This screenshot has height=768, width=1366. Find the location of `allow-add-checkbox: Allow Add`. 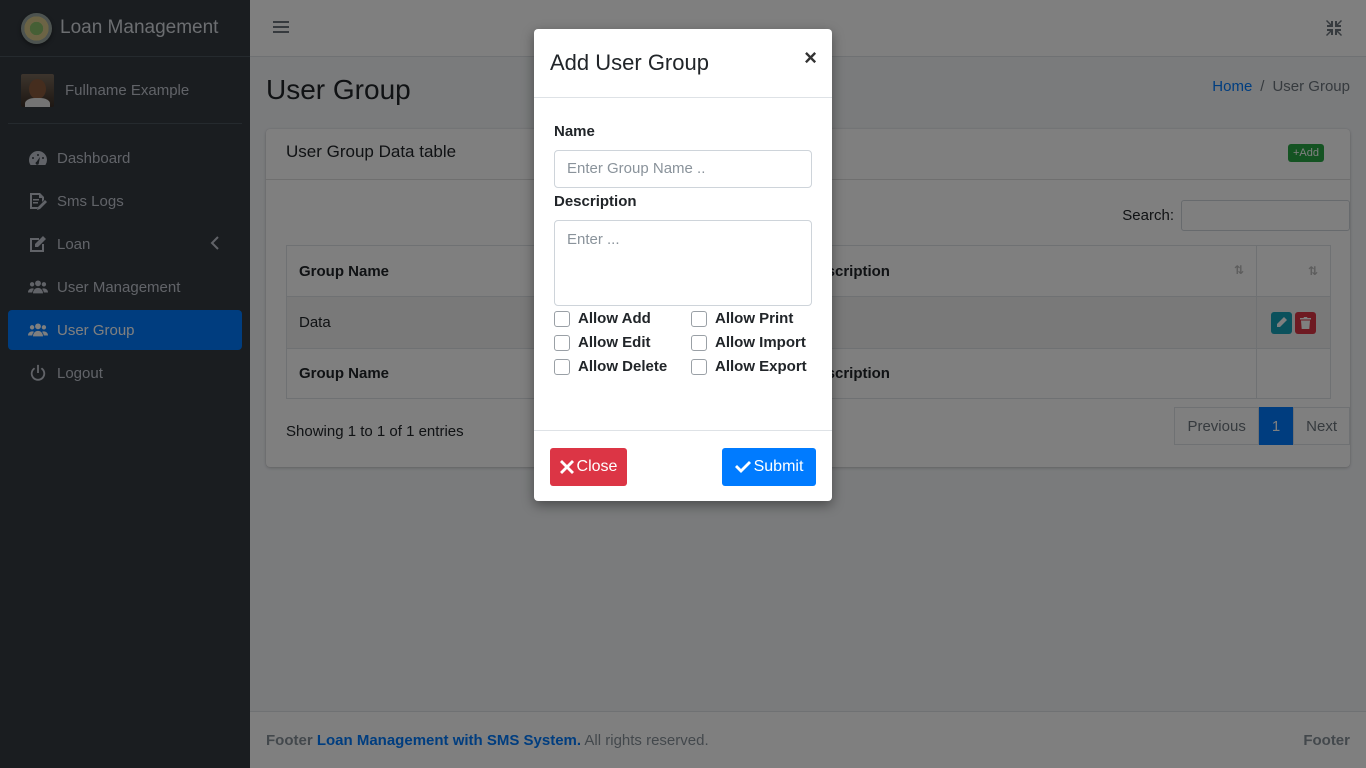

allow-add-checkbox: Allow Add is located at coordinates (602, 318).